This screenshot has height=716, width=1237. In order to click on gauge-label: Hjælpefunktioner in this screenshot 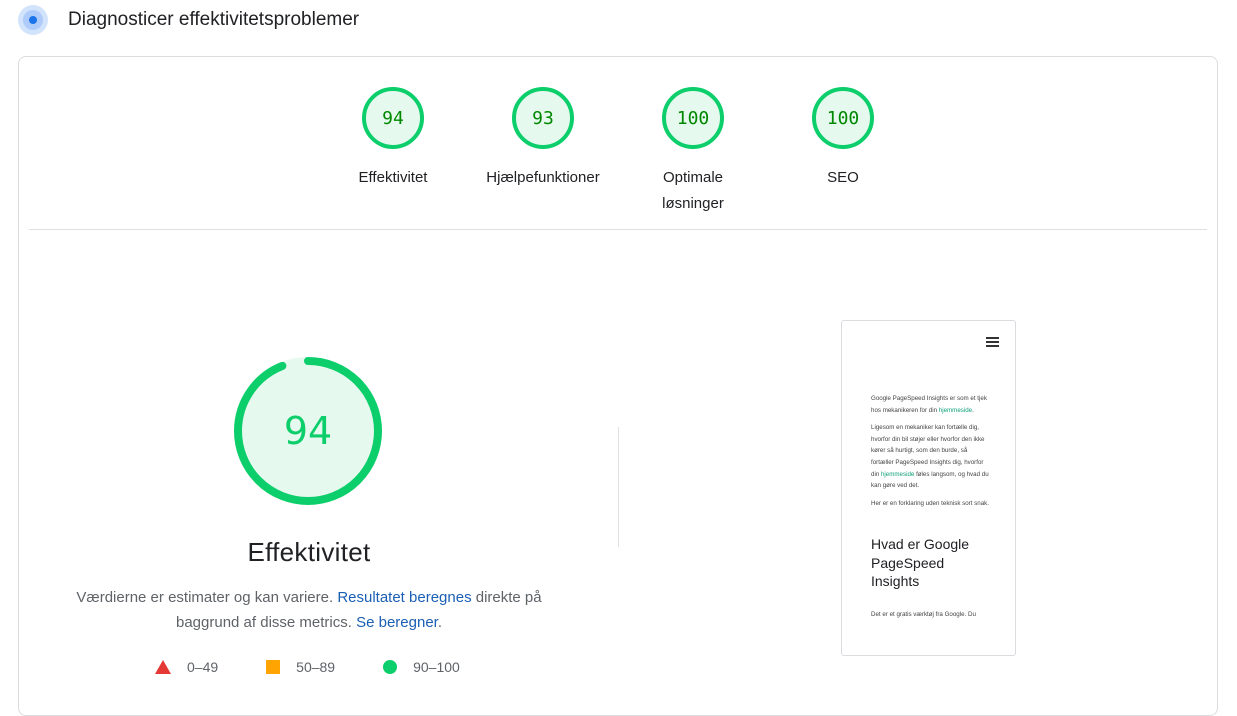, I will do `click(543, 177)`.